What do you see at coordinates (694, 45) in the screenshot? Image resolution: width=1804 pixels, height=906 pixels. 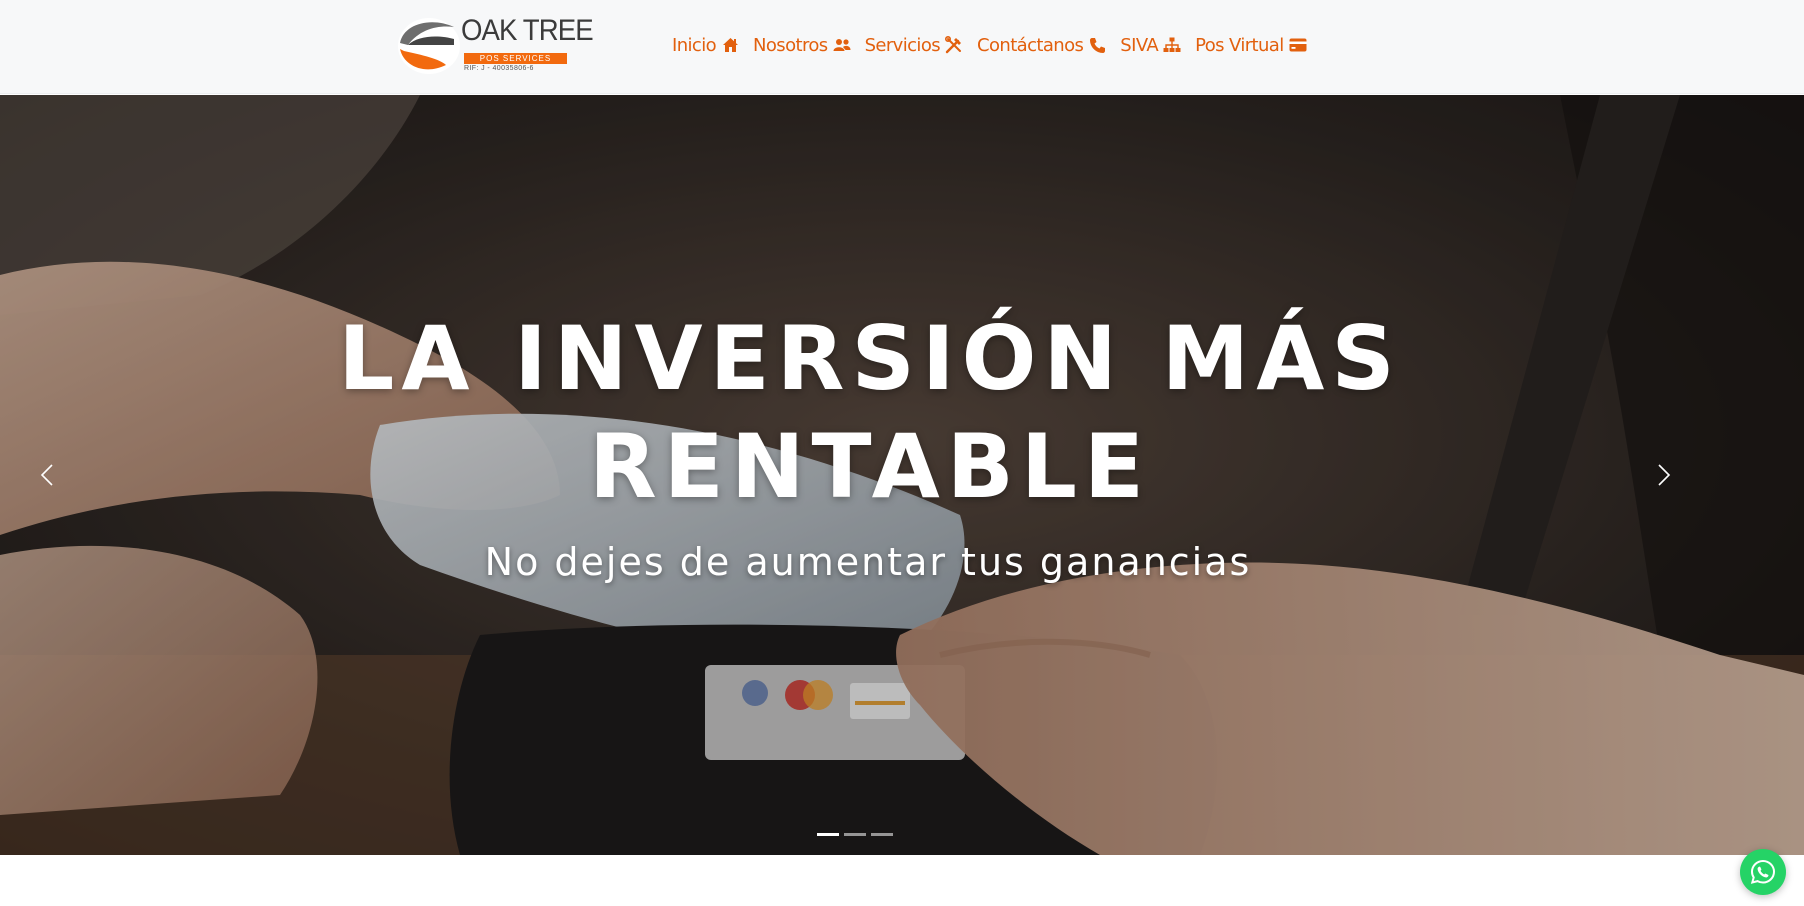 I see `nav-item-label: Inicio` at bounding box center [694, 45].